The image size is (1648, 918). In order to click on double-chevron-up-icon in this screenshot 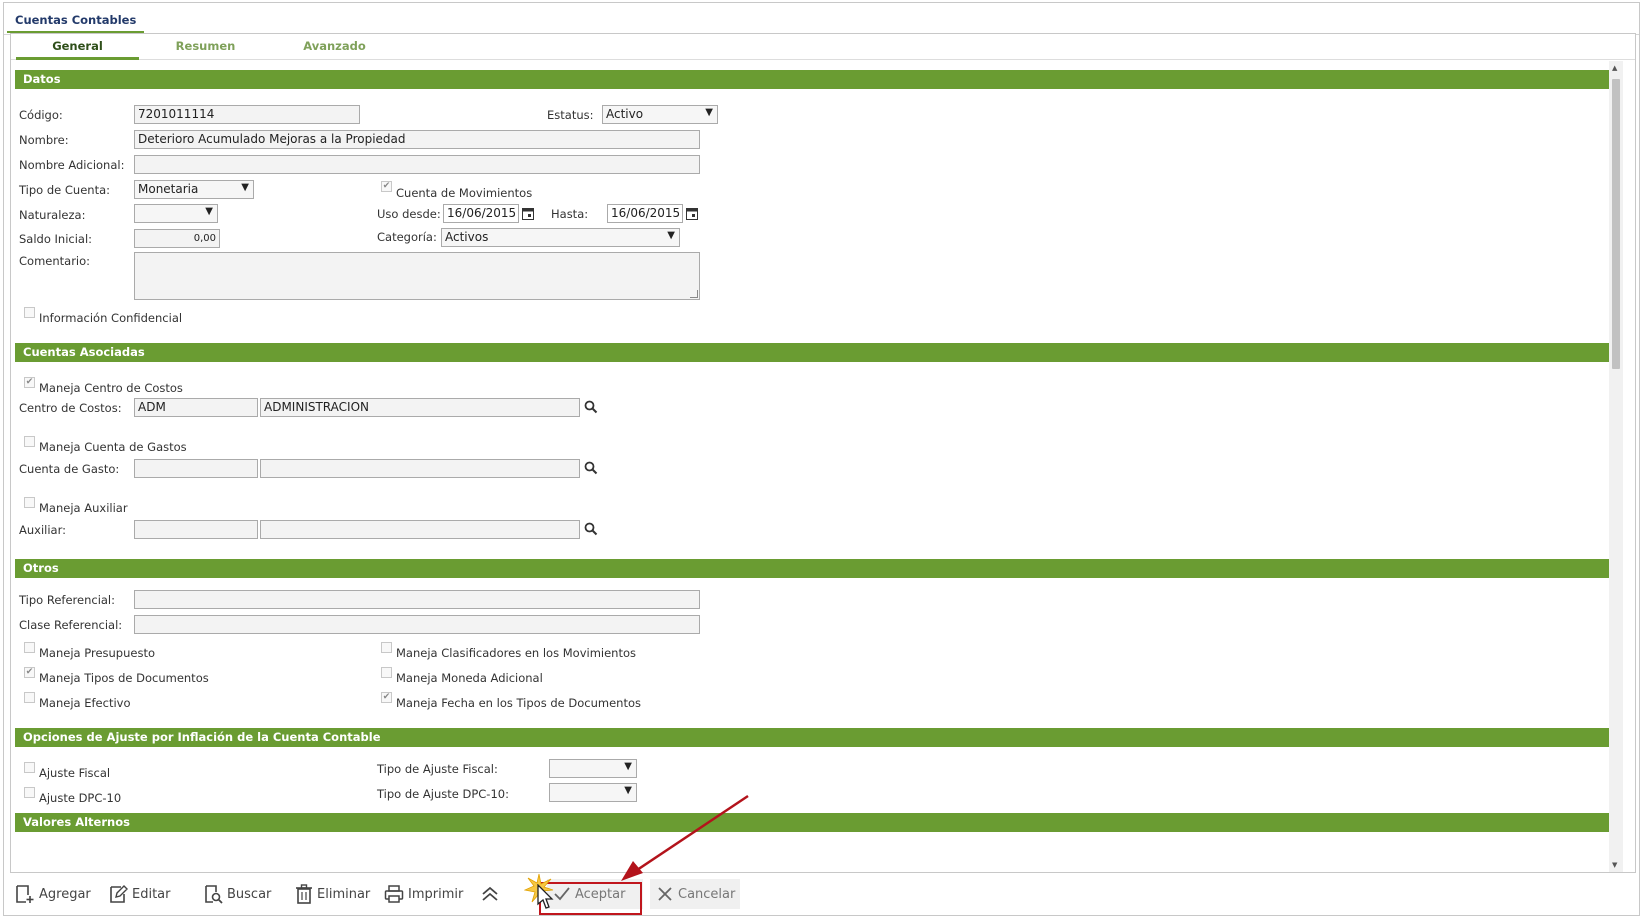, I will do `click(490, 893)`.